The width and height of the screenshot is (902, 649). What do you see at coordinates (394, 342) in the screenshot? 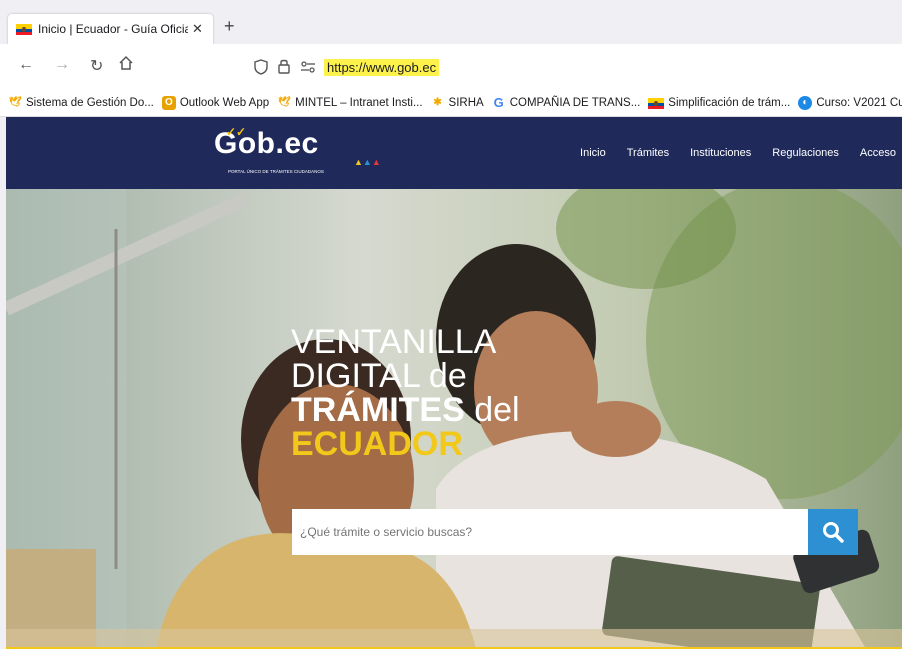
I see `headline-line-1: VENTANILLA` at bounding box center [394, 342].